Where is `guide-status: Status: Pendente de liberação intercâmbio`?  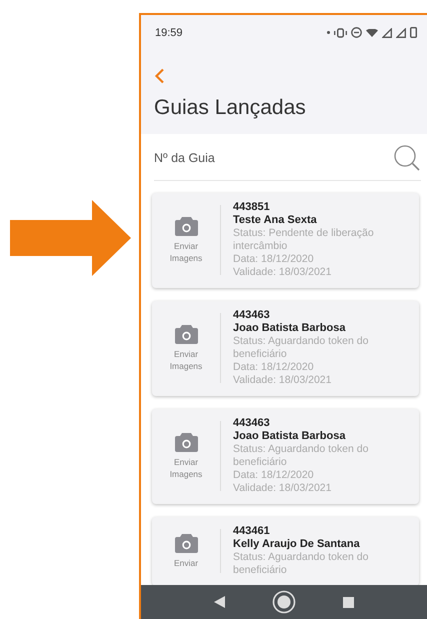 guide-status: Status: Pendente de liberação intercâmbio is located at coordinates (304, 240).